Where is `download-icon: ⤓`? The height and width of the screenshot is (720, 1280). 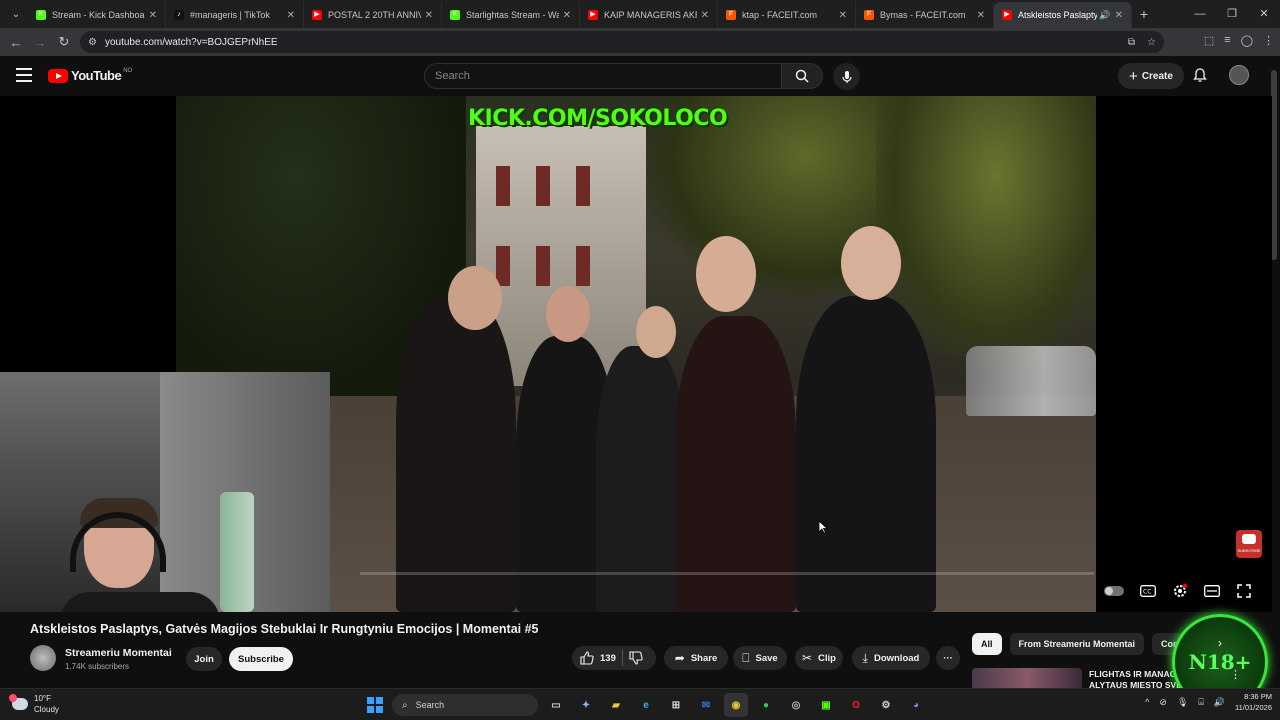 download-icon: ⤓ is located at coordinates (865, 657).